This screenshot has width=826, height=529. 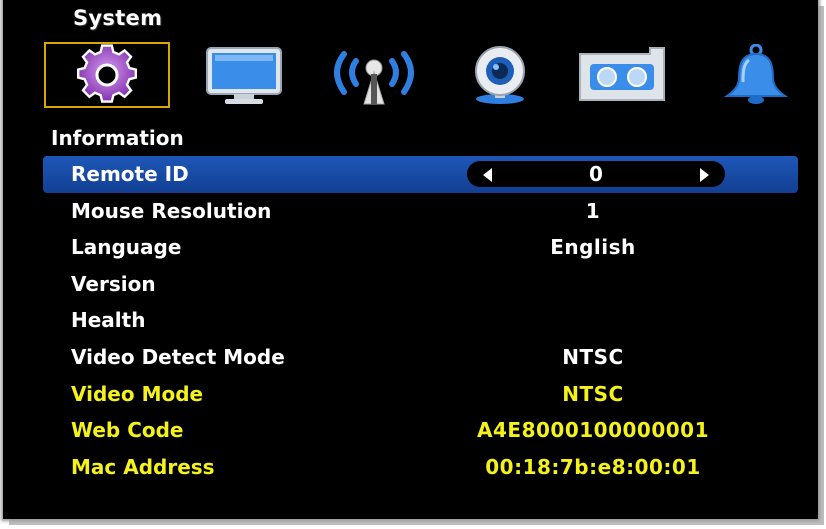 I want to click on setting-row-version: Version, so click(x=420, y=284).